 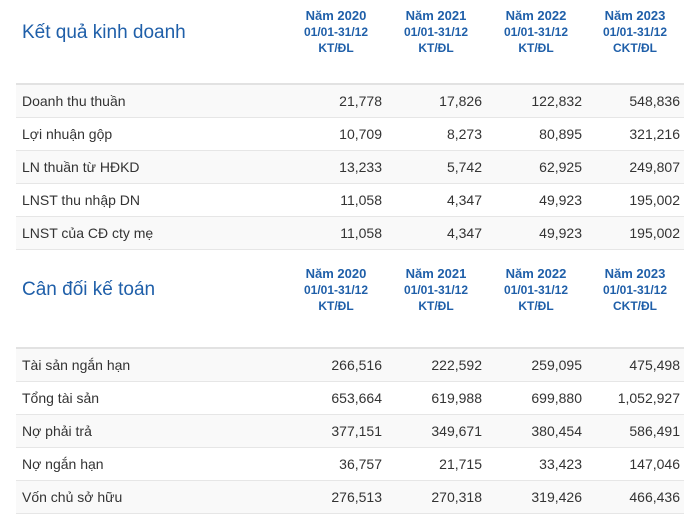 What do you see at coordinates (151, 299) in the screenshot?
I see `section-title: Cân đối kế toán` at bounding box center [151, 299].